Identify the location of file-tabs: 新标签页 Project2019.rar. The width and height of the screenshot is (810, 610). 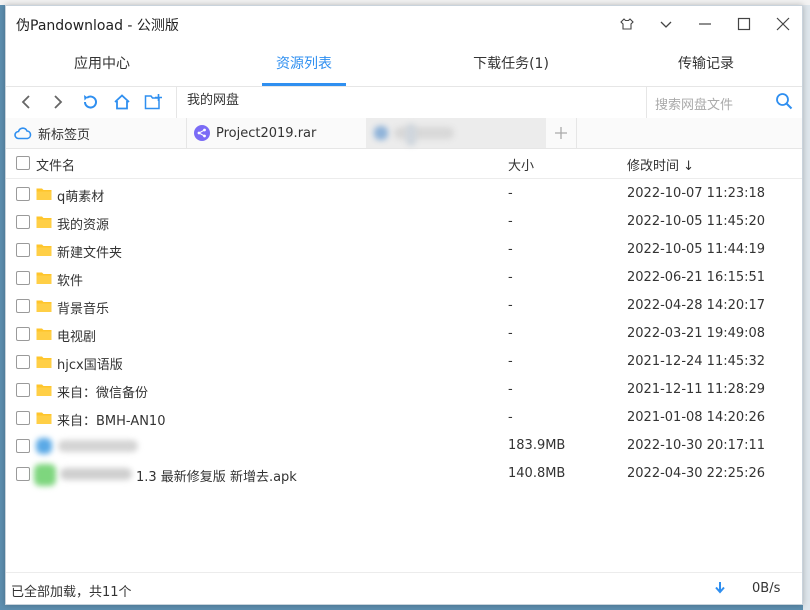
(404, 133).